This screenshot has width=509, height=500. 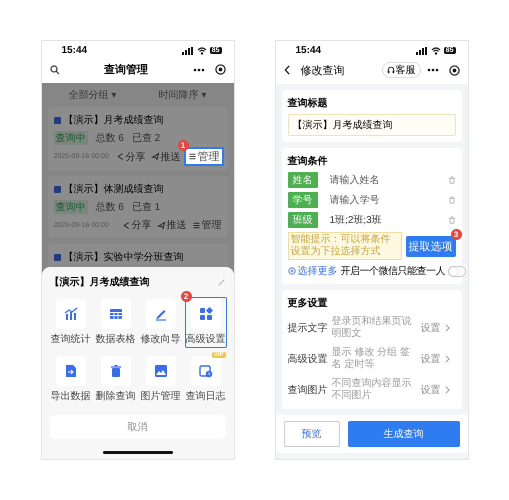 What do you see at coordinates (138, 427) in the screenshot?
I see `cancel-button: 取消` at bounding box center [138, 427].